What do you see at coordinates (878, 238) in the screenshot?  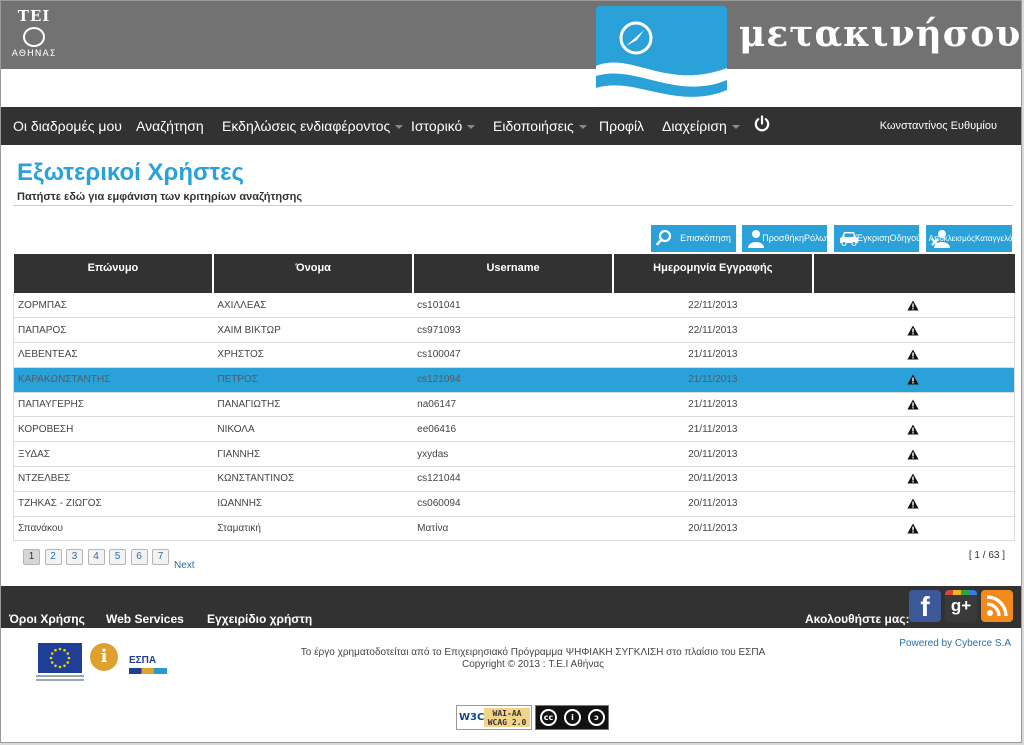 I see `approve-driver-button: Έγκριση Οδηγού` at bounding box center [878, 238].